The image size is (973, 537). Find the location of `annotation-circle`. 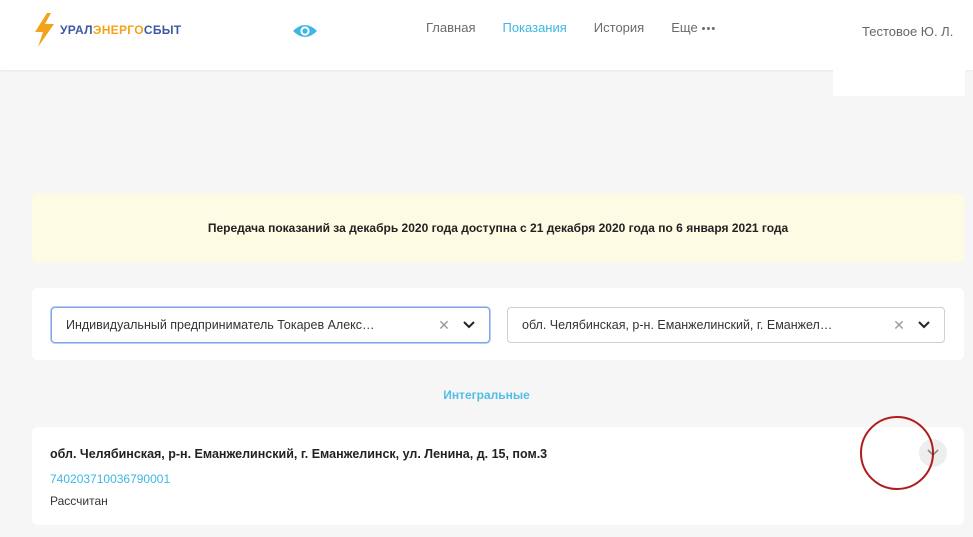

annotation-circle is located at coordinates (897, 453).